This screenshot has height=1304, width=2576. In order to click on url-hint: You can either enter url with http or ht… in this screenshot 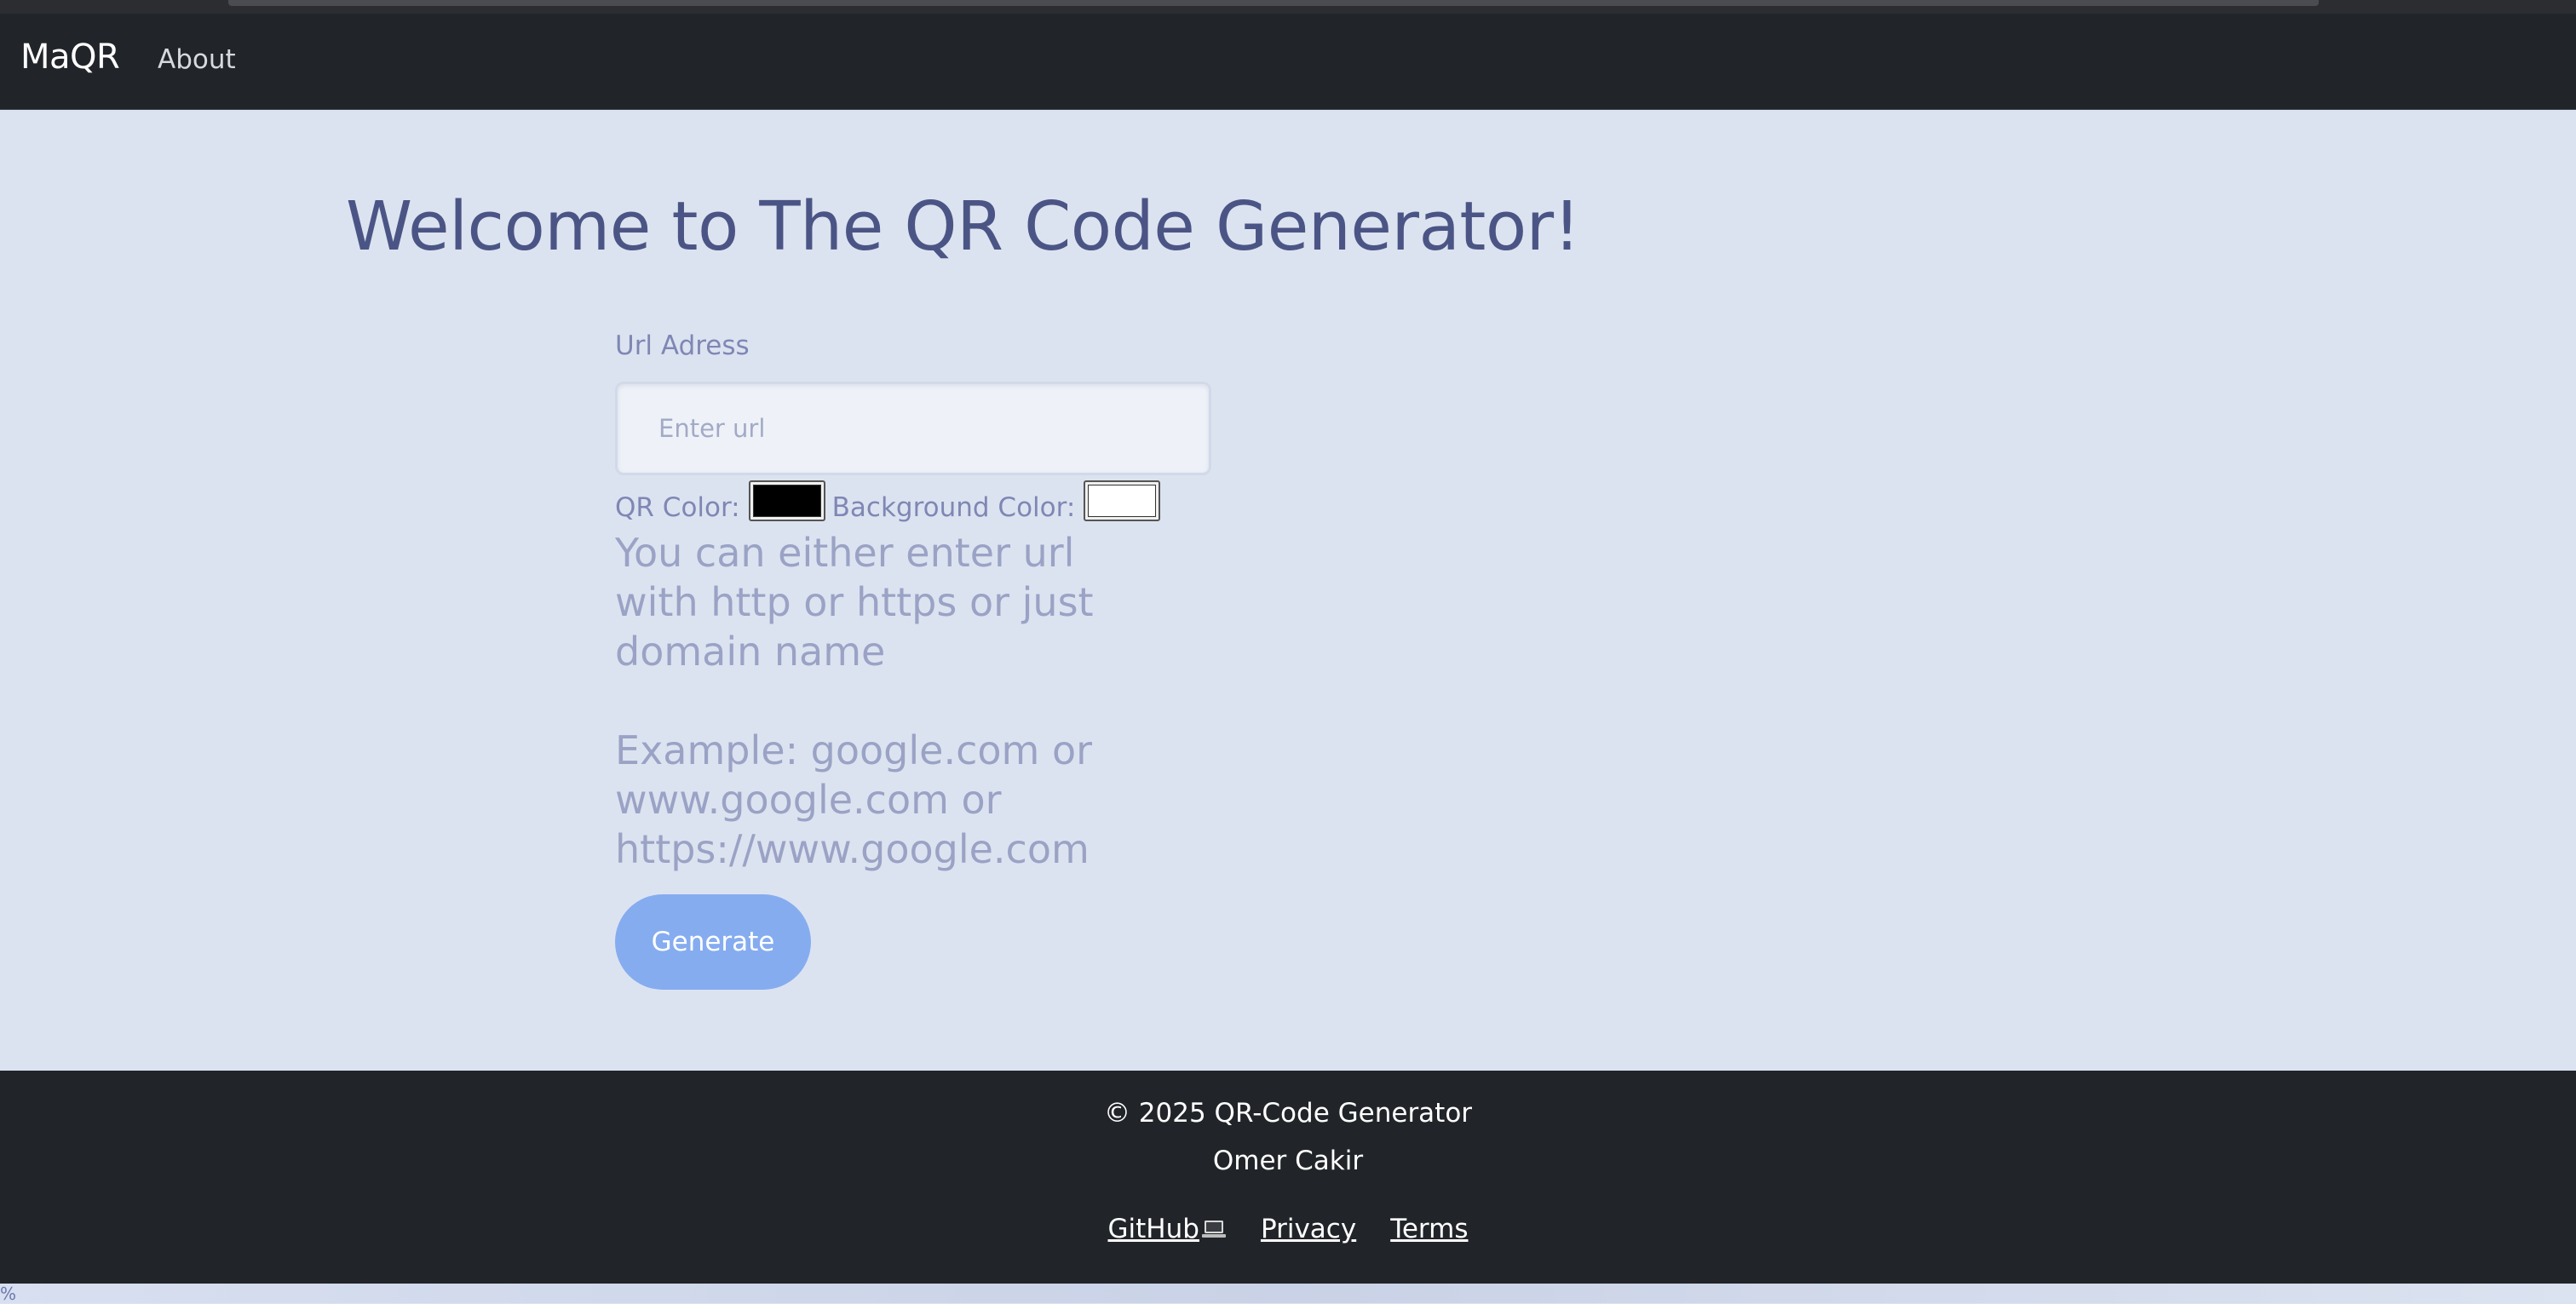, I will do `click(888, 701)`.